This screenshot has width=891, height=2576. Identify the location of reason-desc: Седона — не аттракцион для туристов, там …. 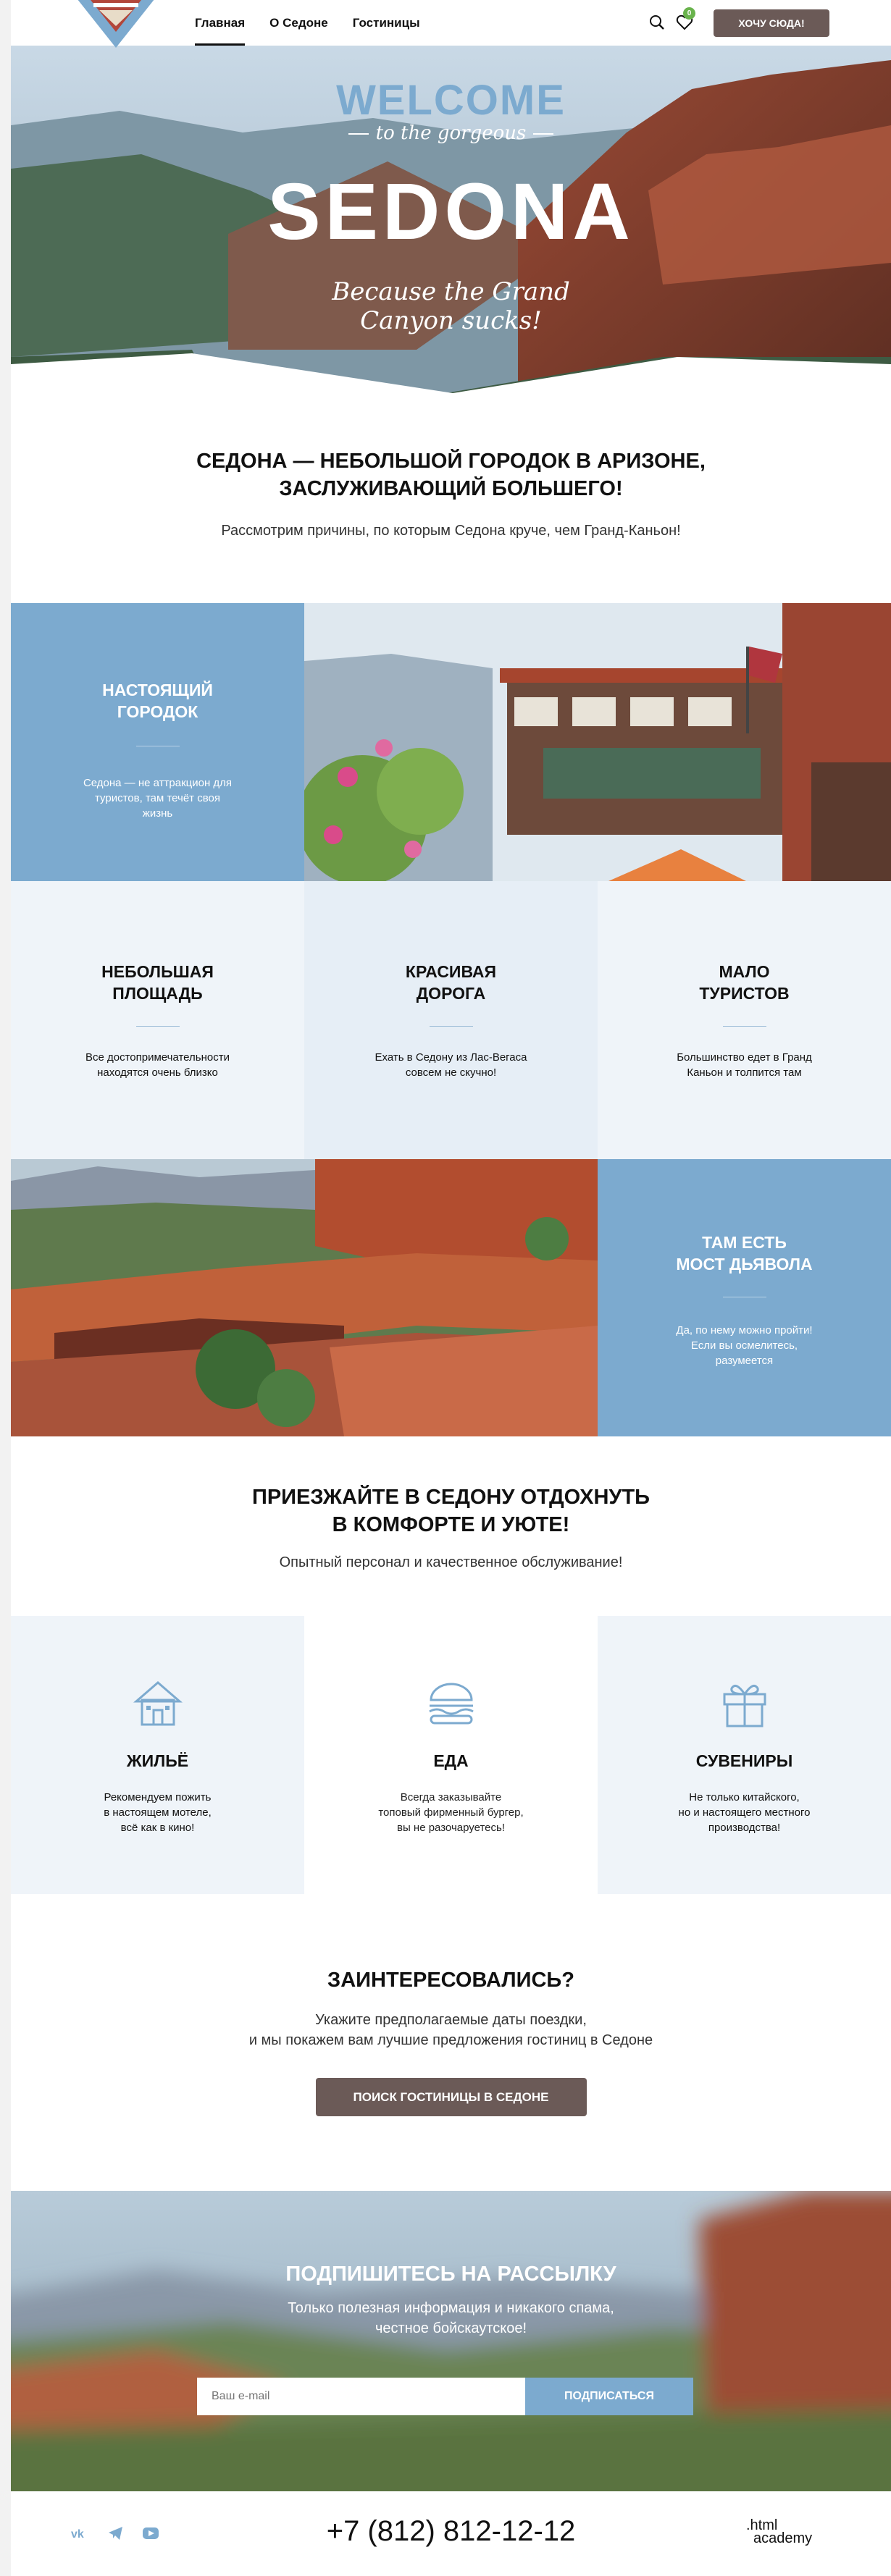
(158, 798).